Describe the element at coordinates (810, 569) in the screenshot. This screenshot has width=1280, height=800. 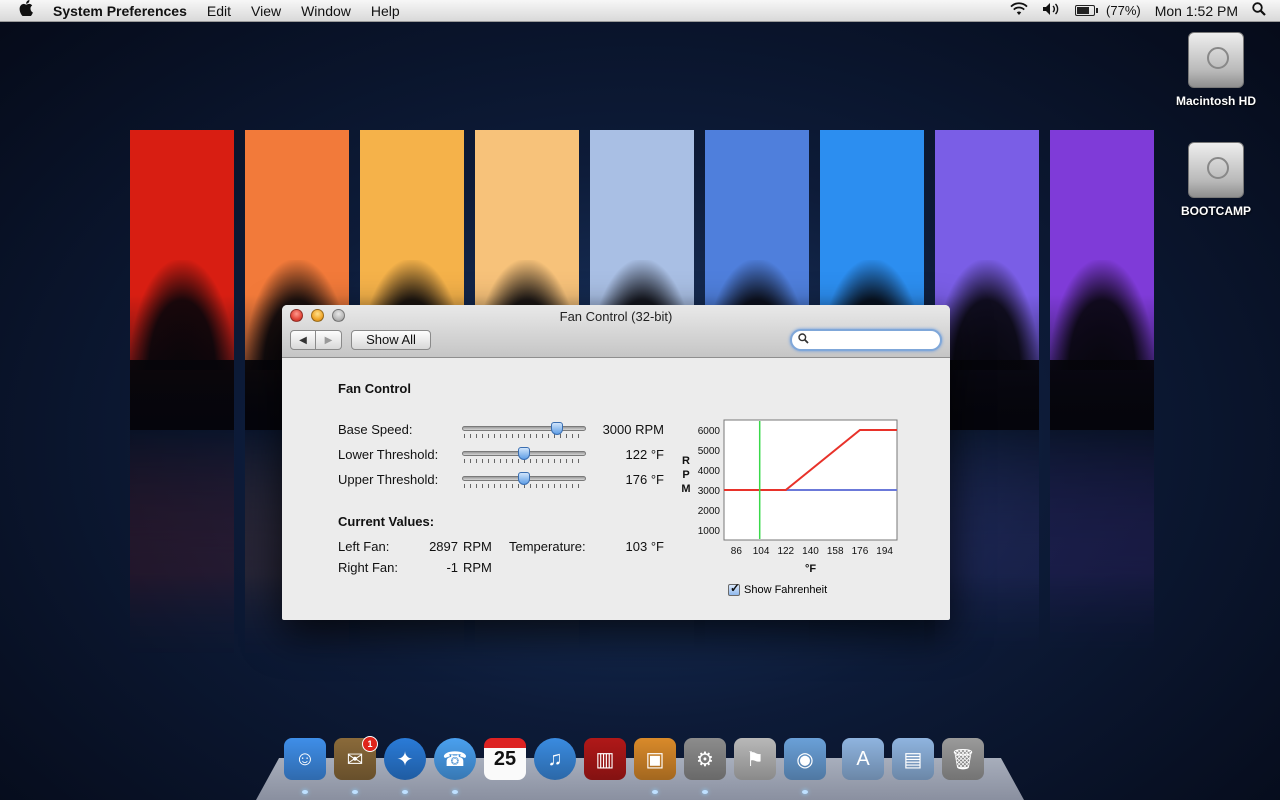
I see `x-axis-label: °F` at that location.